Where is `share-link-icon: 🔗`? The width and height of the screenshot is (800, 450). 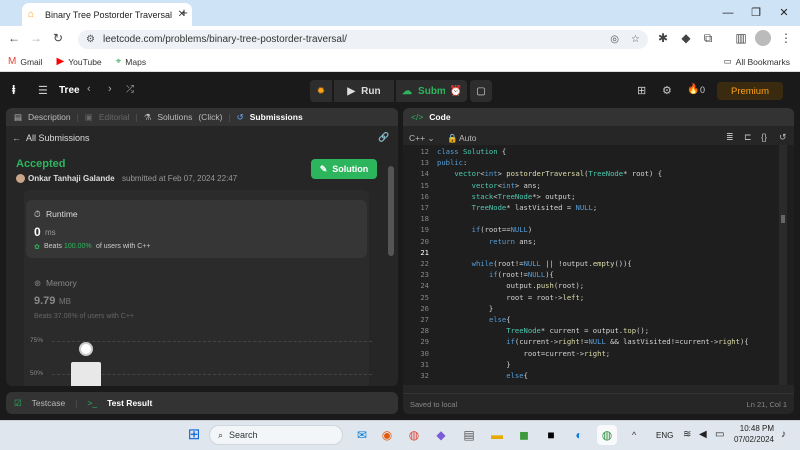
share-link-icon: 🔗 is located at coordinates (383, 137).